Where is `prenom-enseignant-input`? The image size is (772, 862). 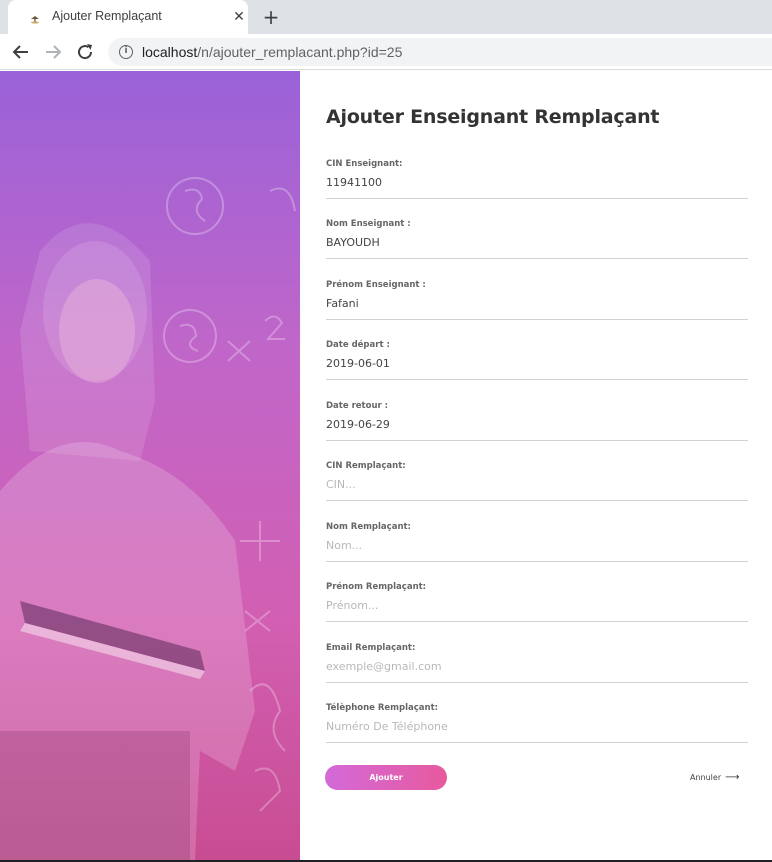 prenom-enseignant-input is located at coordinates (537, 303).